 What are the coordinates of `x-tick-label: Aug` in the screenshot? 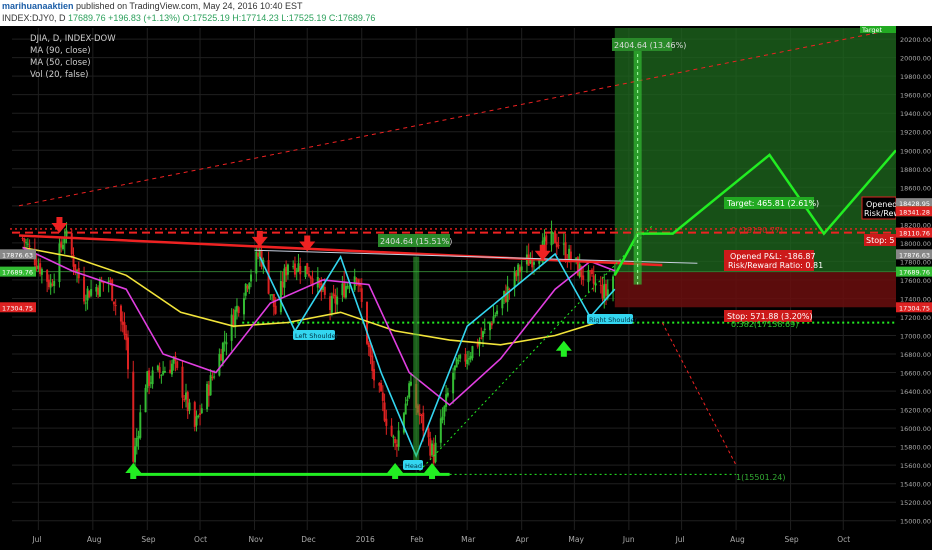 It's located at (737, 539).